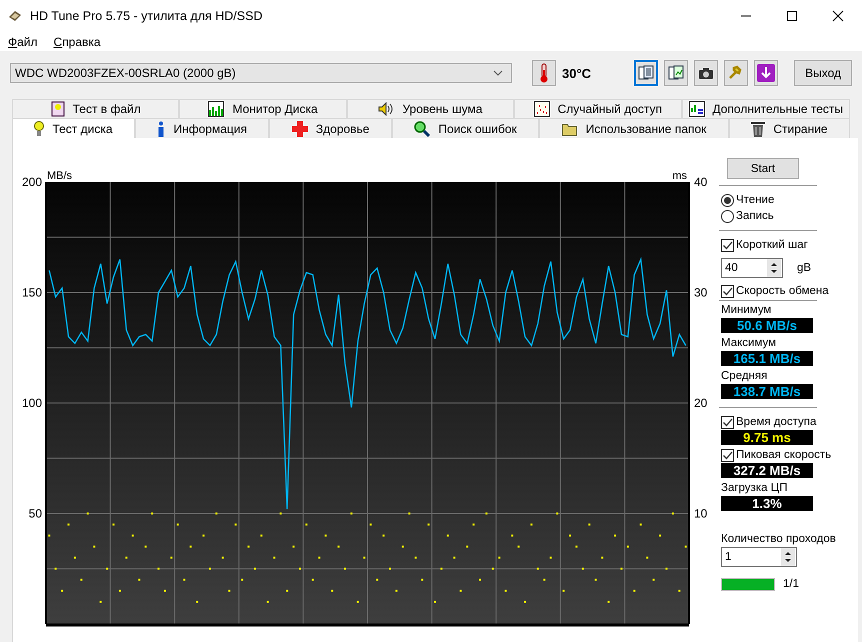 This screenshot has width=862, height=642. Describe the element at coordinates (766, 108) in the screenshot. I see `tab: Дополнительные тесты` at that location.